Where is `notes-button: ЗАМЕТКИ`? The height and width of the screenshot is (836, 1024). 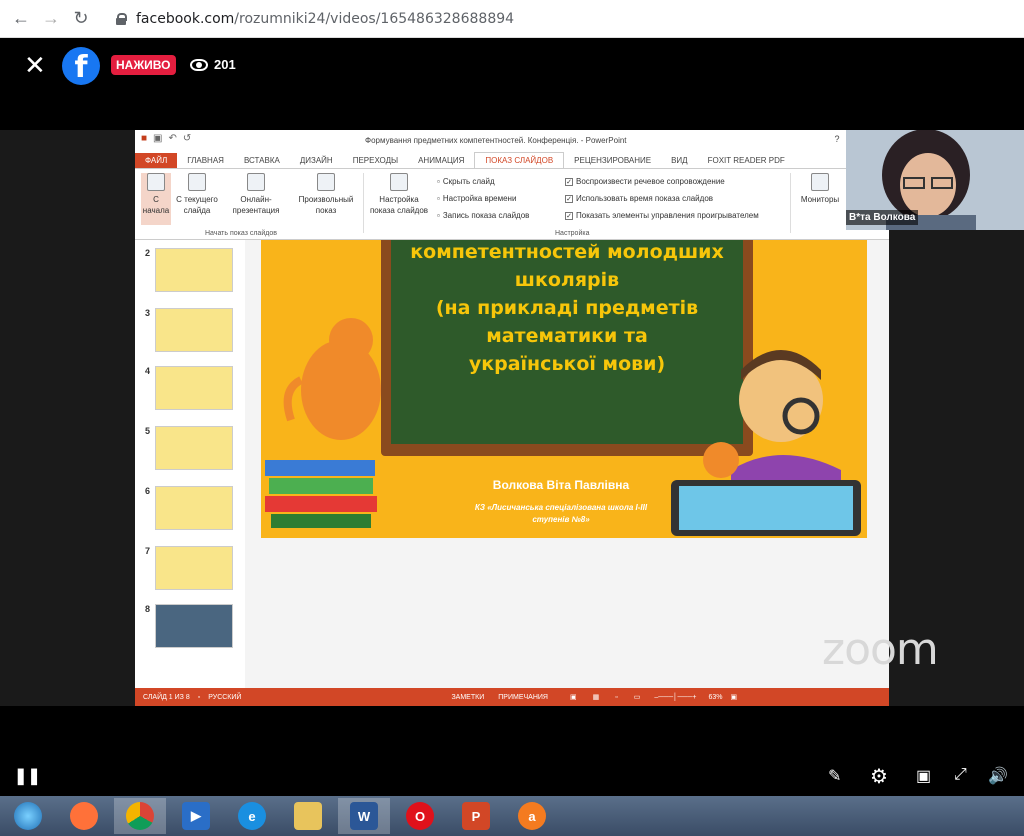
notes-button: ЗАМЕТКИ is located at coordinates (467, 697).